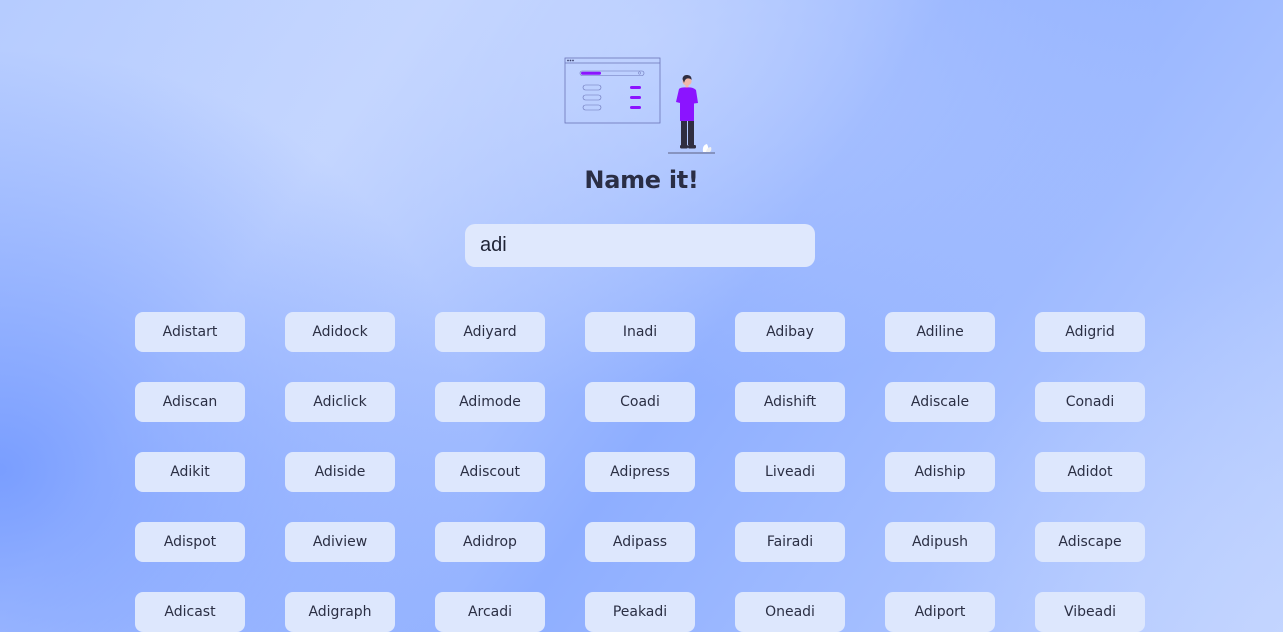 This screenshot has height=632, width=1283. I want to click on name-suggestion-button: Liveadi, so click(790, 472).